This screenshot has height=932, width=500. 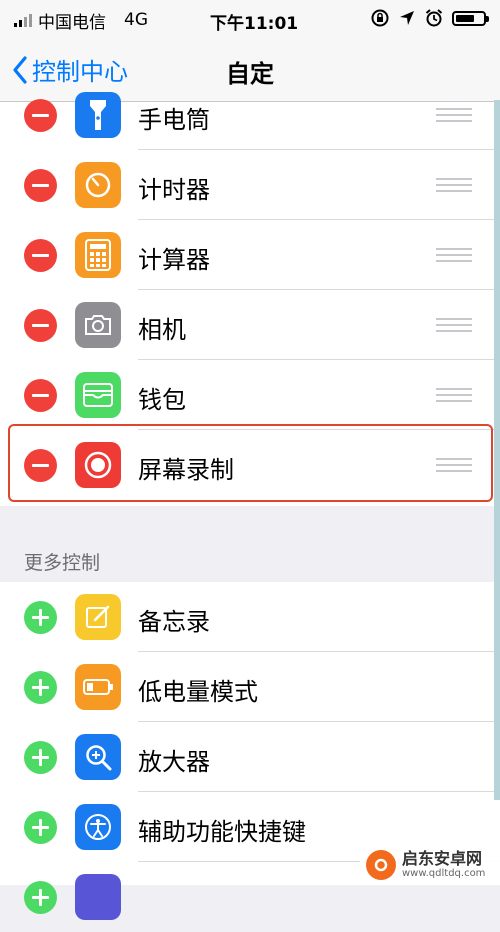 I want to click on low-power-icon, so click(x=98, y=687).